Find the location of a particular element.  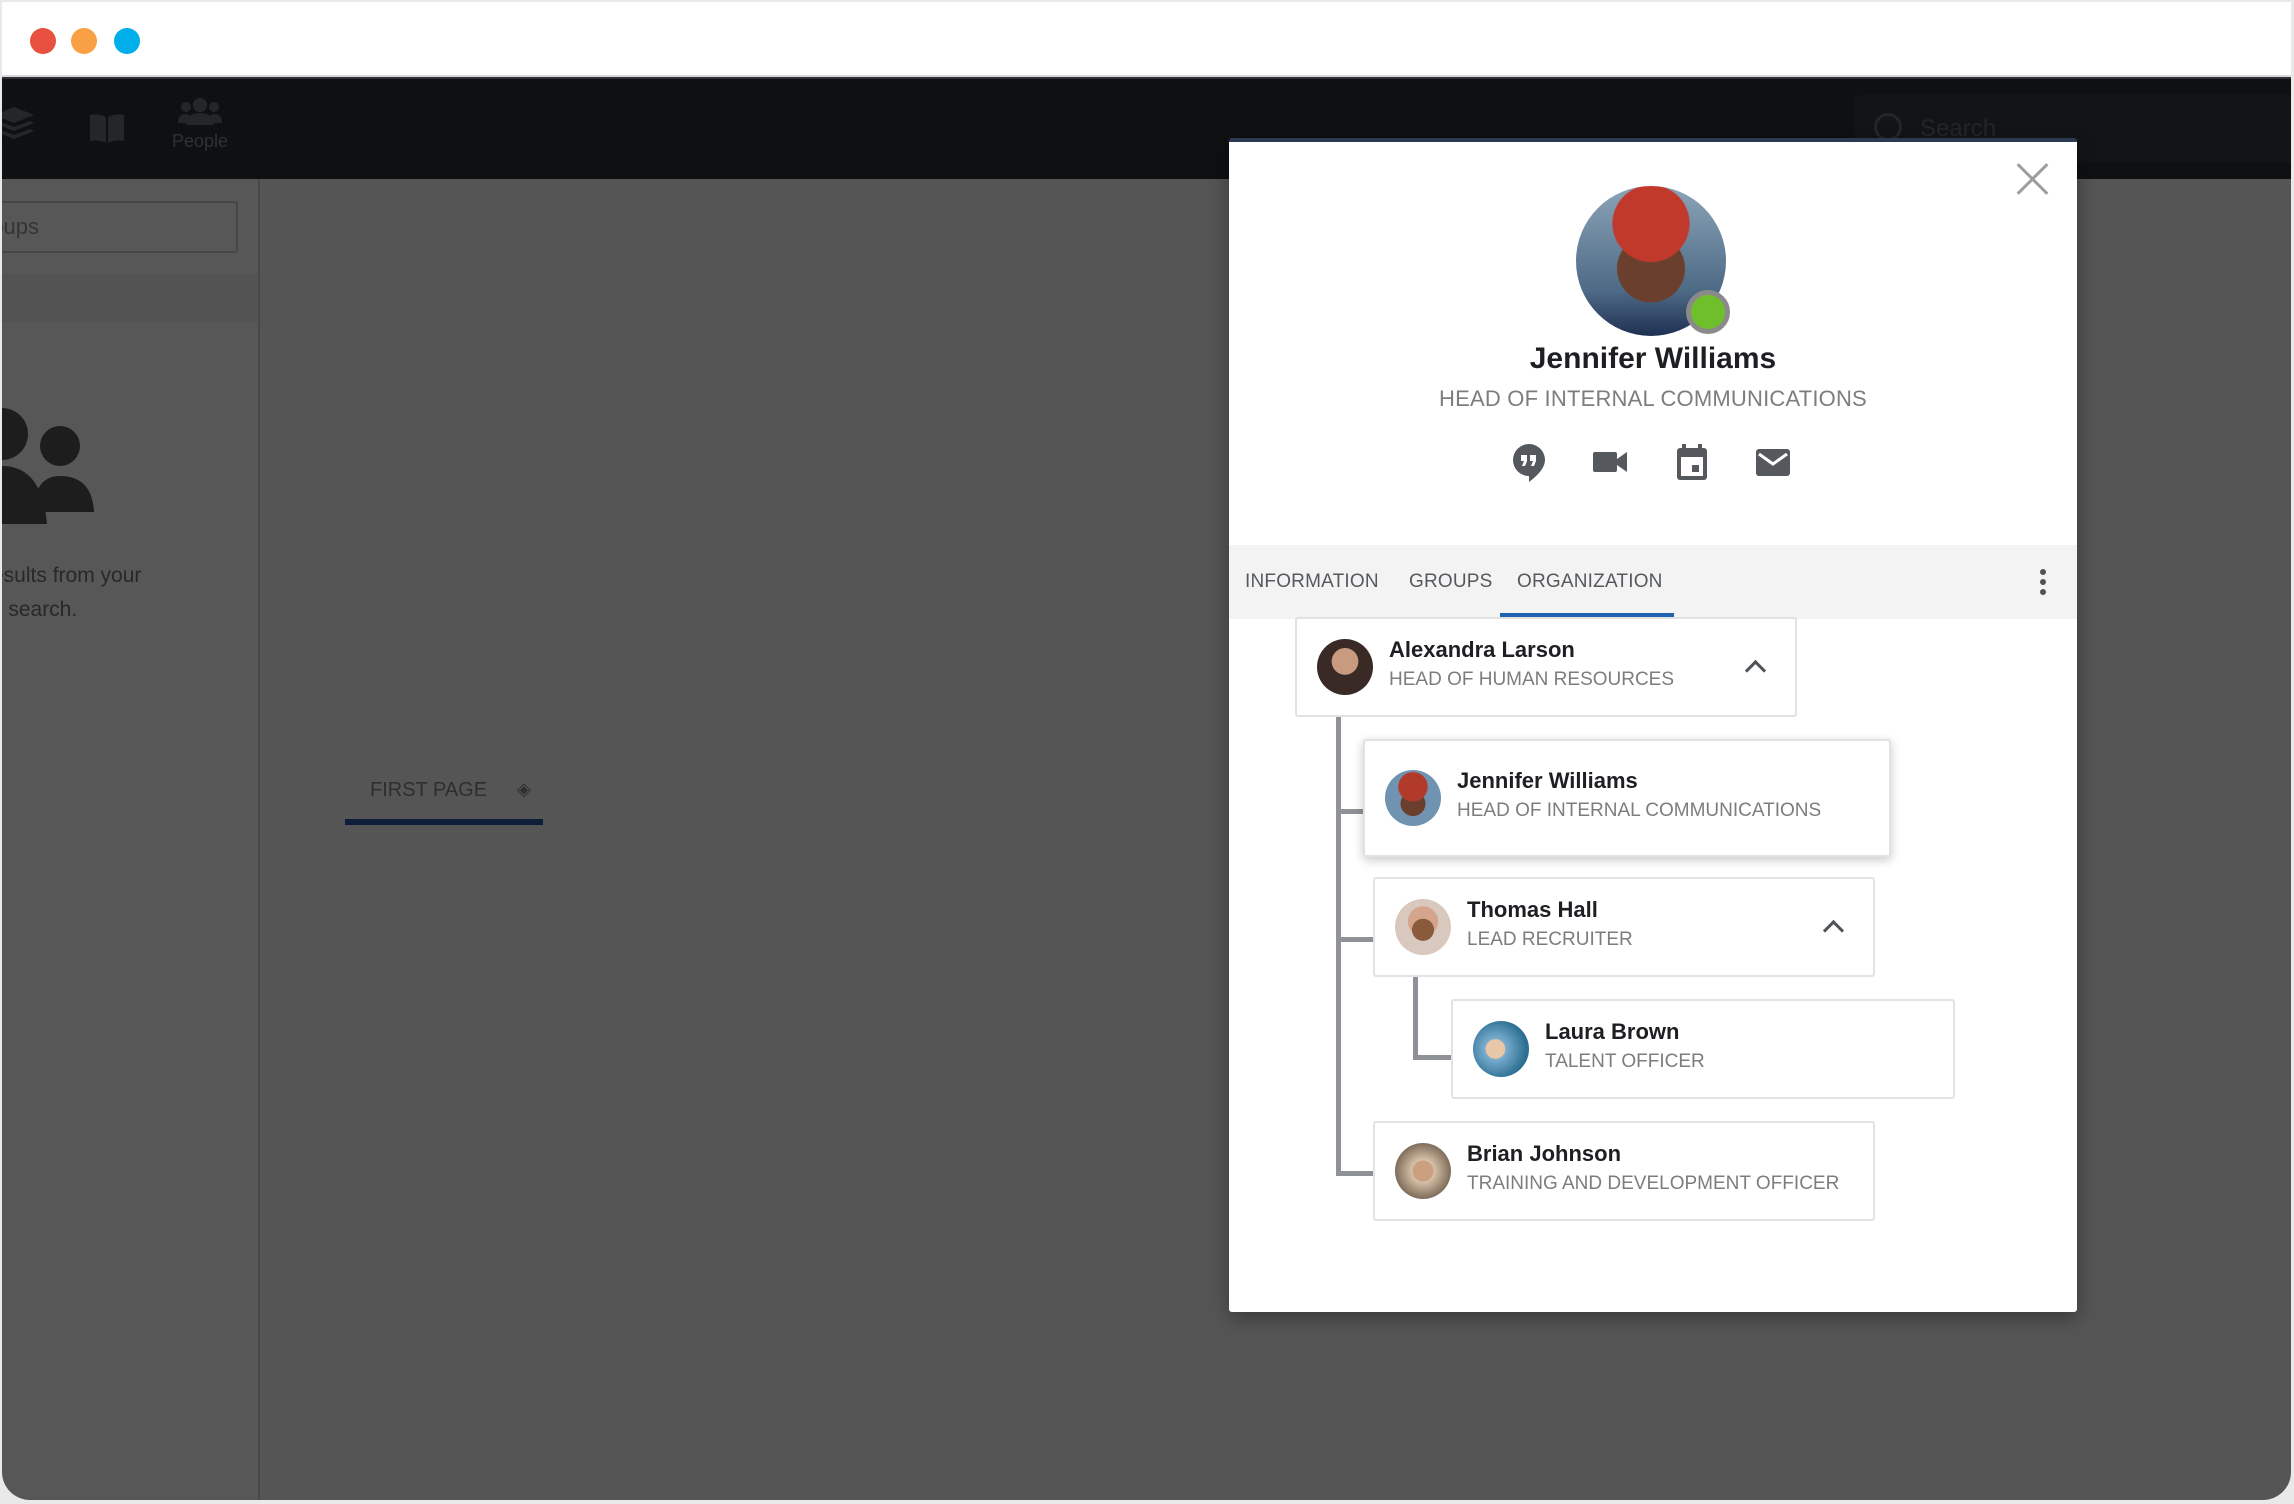

mail-icon is located at coordinates (1773, 462).